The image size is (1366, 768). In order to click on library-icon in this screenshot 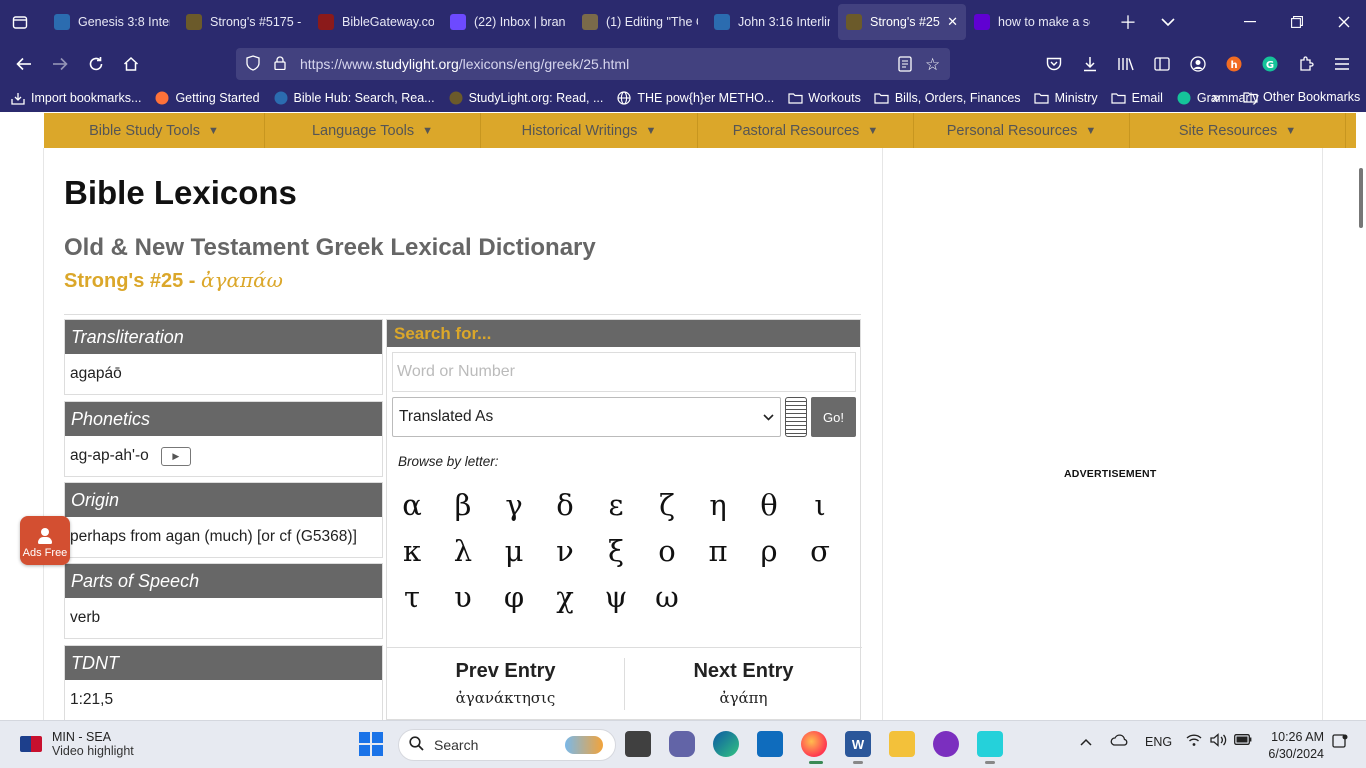, I will do `click(1126, 64)`.